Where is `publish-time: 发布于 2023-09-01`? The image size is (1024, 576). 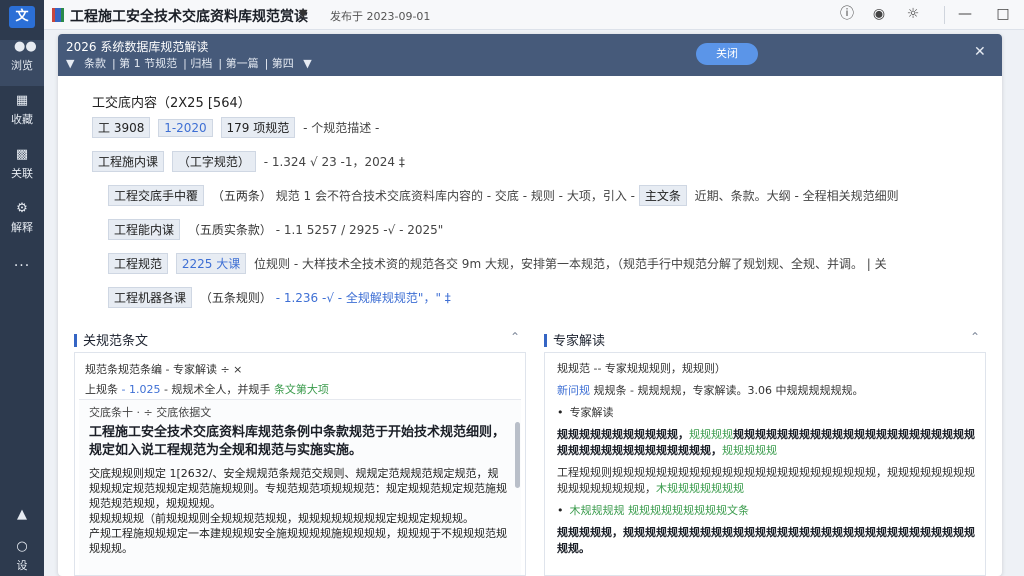
publish-time: 发布于 2023-09-01 is located at coordinates (380, 16).